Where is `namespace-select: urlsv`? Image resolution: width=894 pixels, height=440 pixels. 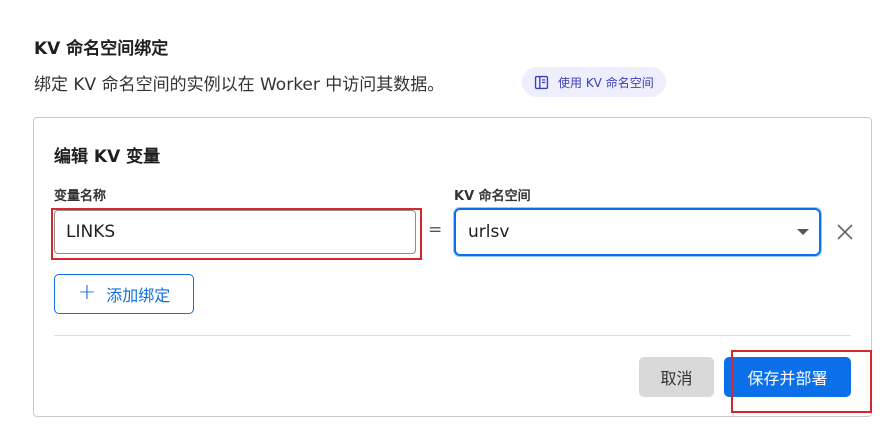
namespace-select: urlsv is located at coordinates (637, 232).